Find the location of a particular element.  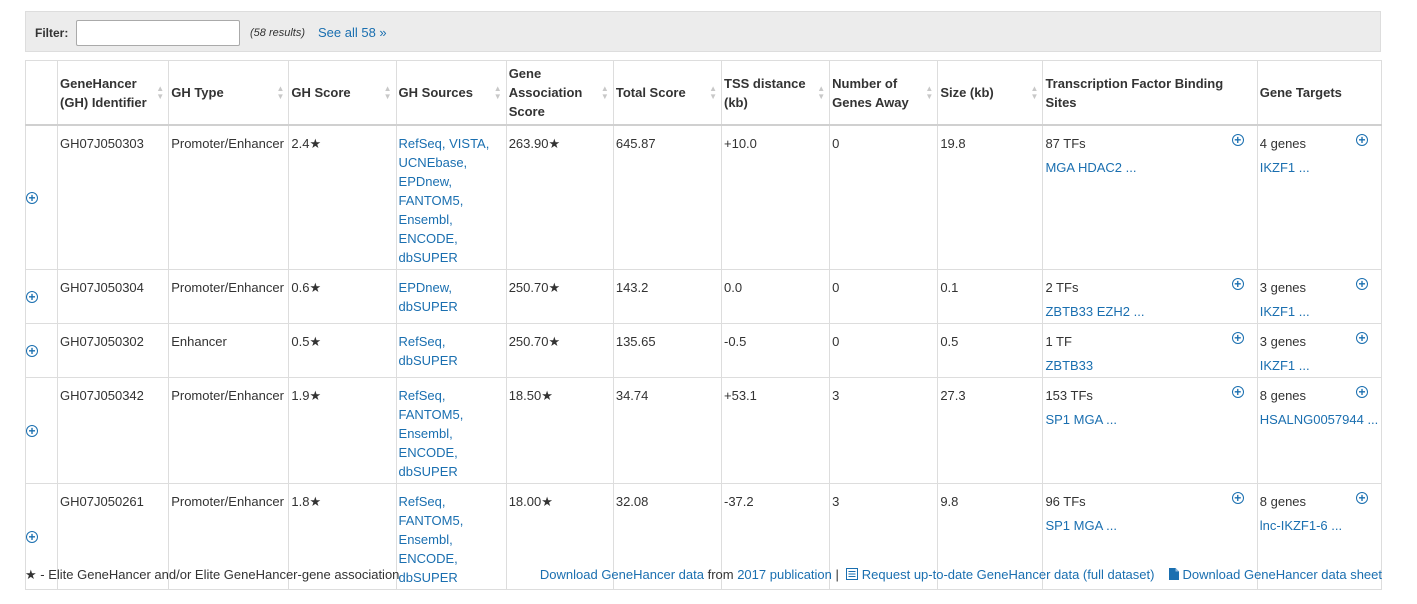

genes-away: 3 is located at coordinates (884, 430).